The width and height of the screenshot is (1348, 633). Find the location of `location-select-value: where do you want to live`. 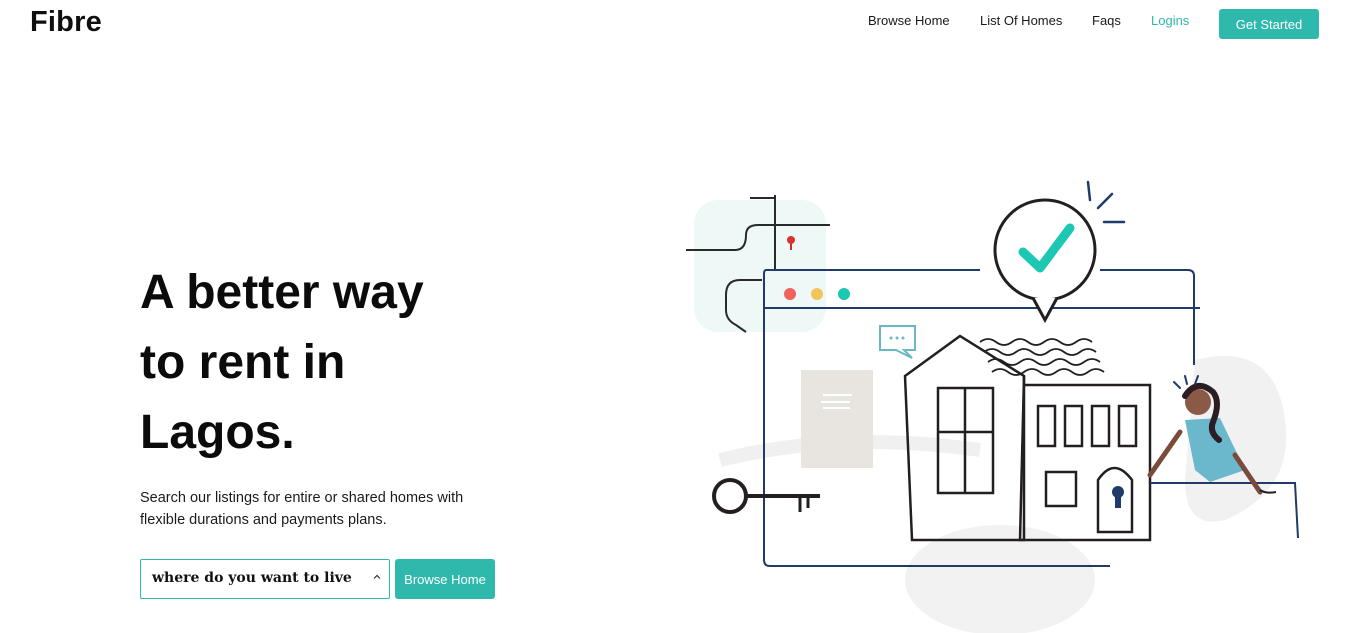

location-select-value: where do you want to live is located at coordinates (252, 578).